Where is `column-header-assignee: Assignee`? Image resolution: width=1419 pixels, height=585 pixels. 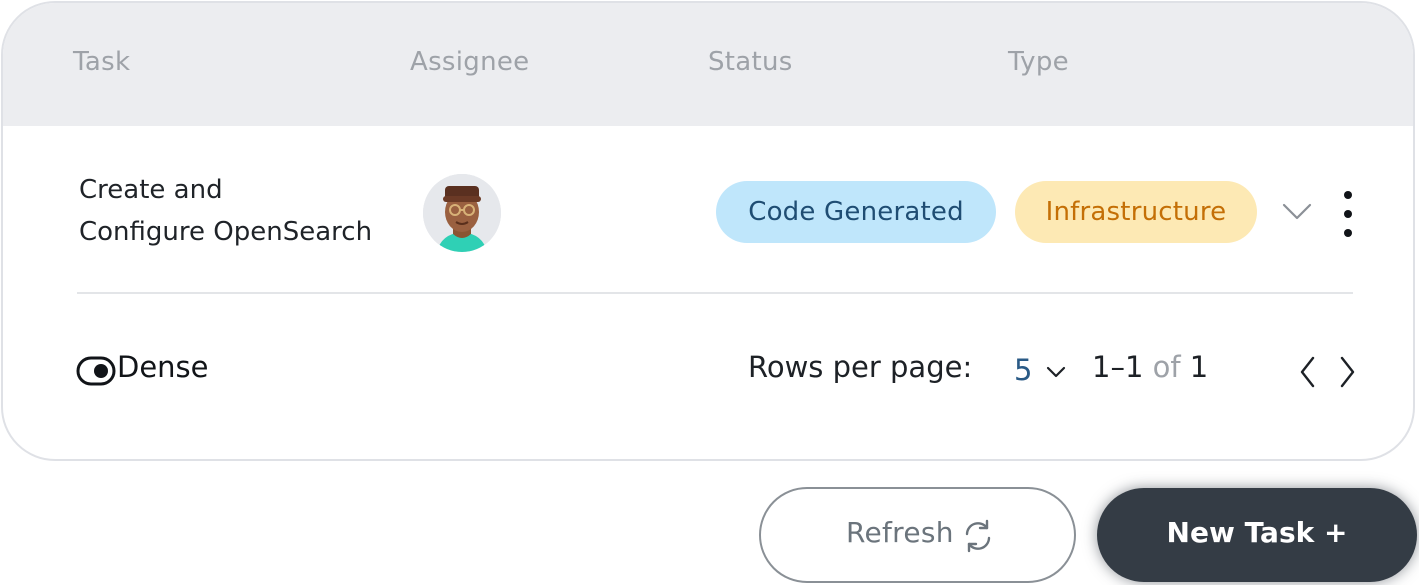 column-header-assignee: Assignee is located at coordinates (469, 62).